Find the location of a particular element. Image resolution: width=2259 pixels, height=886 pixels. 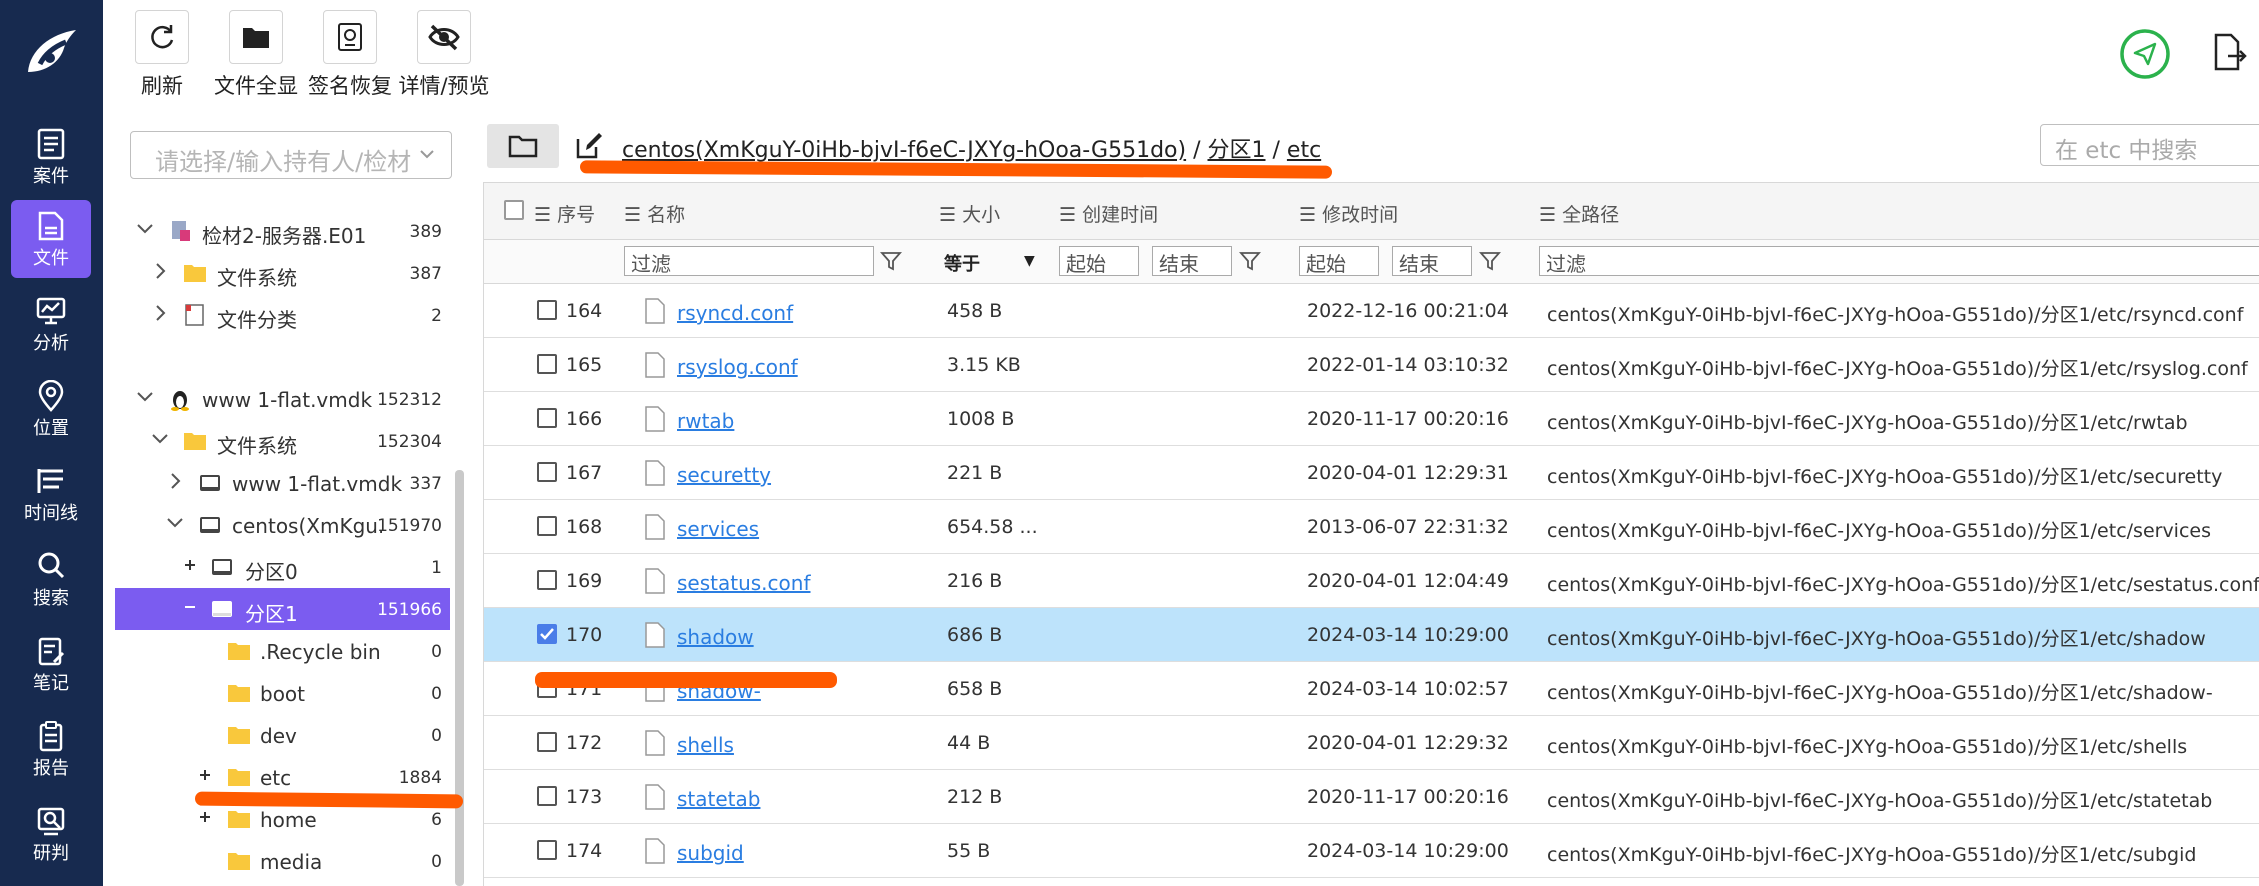

column-header-name: ☰ 名称 is located at coordinates (654, 213).